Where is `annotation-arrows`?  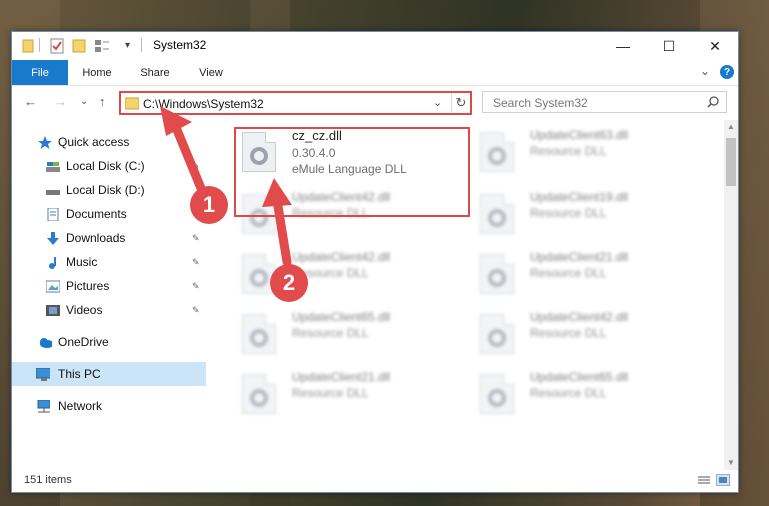 annotation-arrows is located at coordinates (226, 186).